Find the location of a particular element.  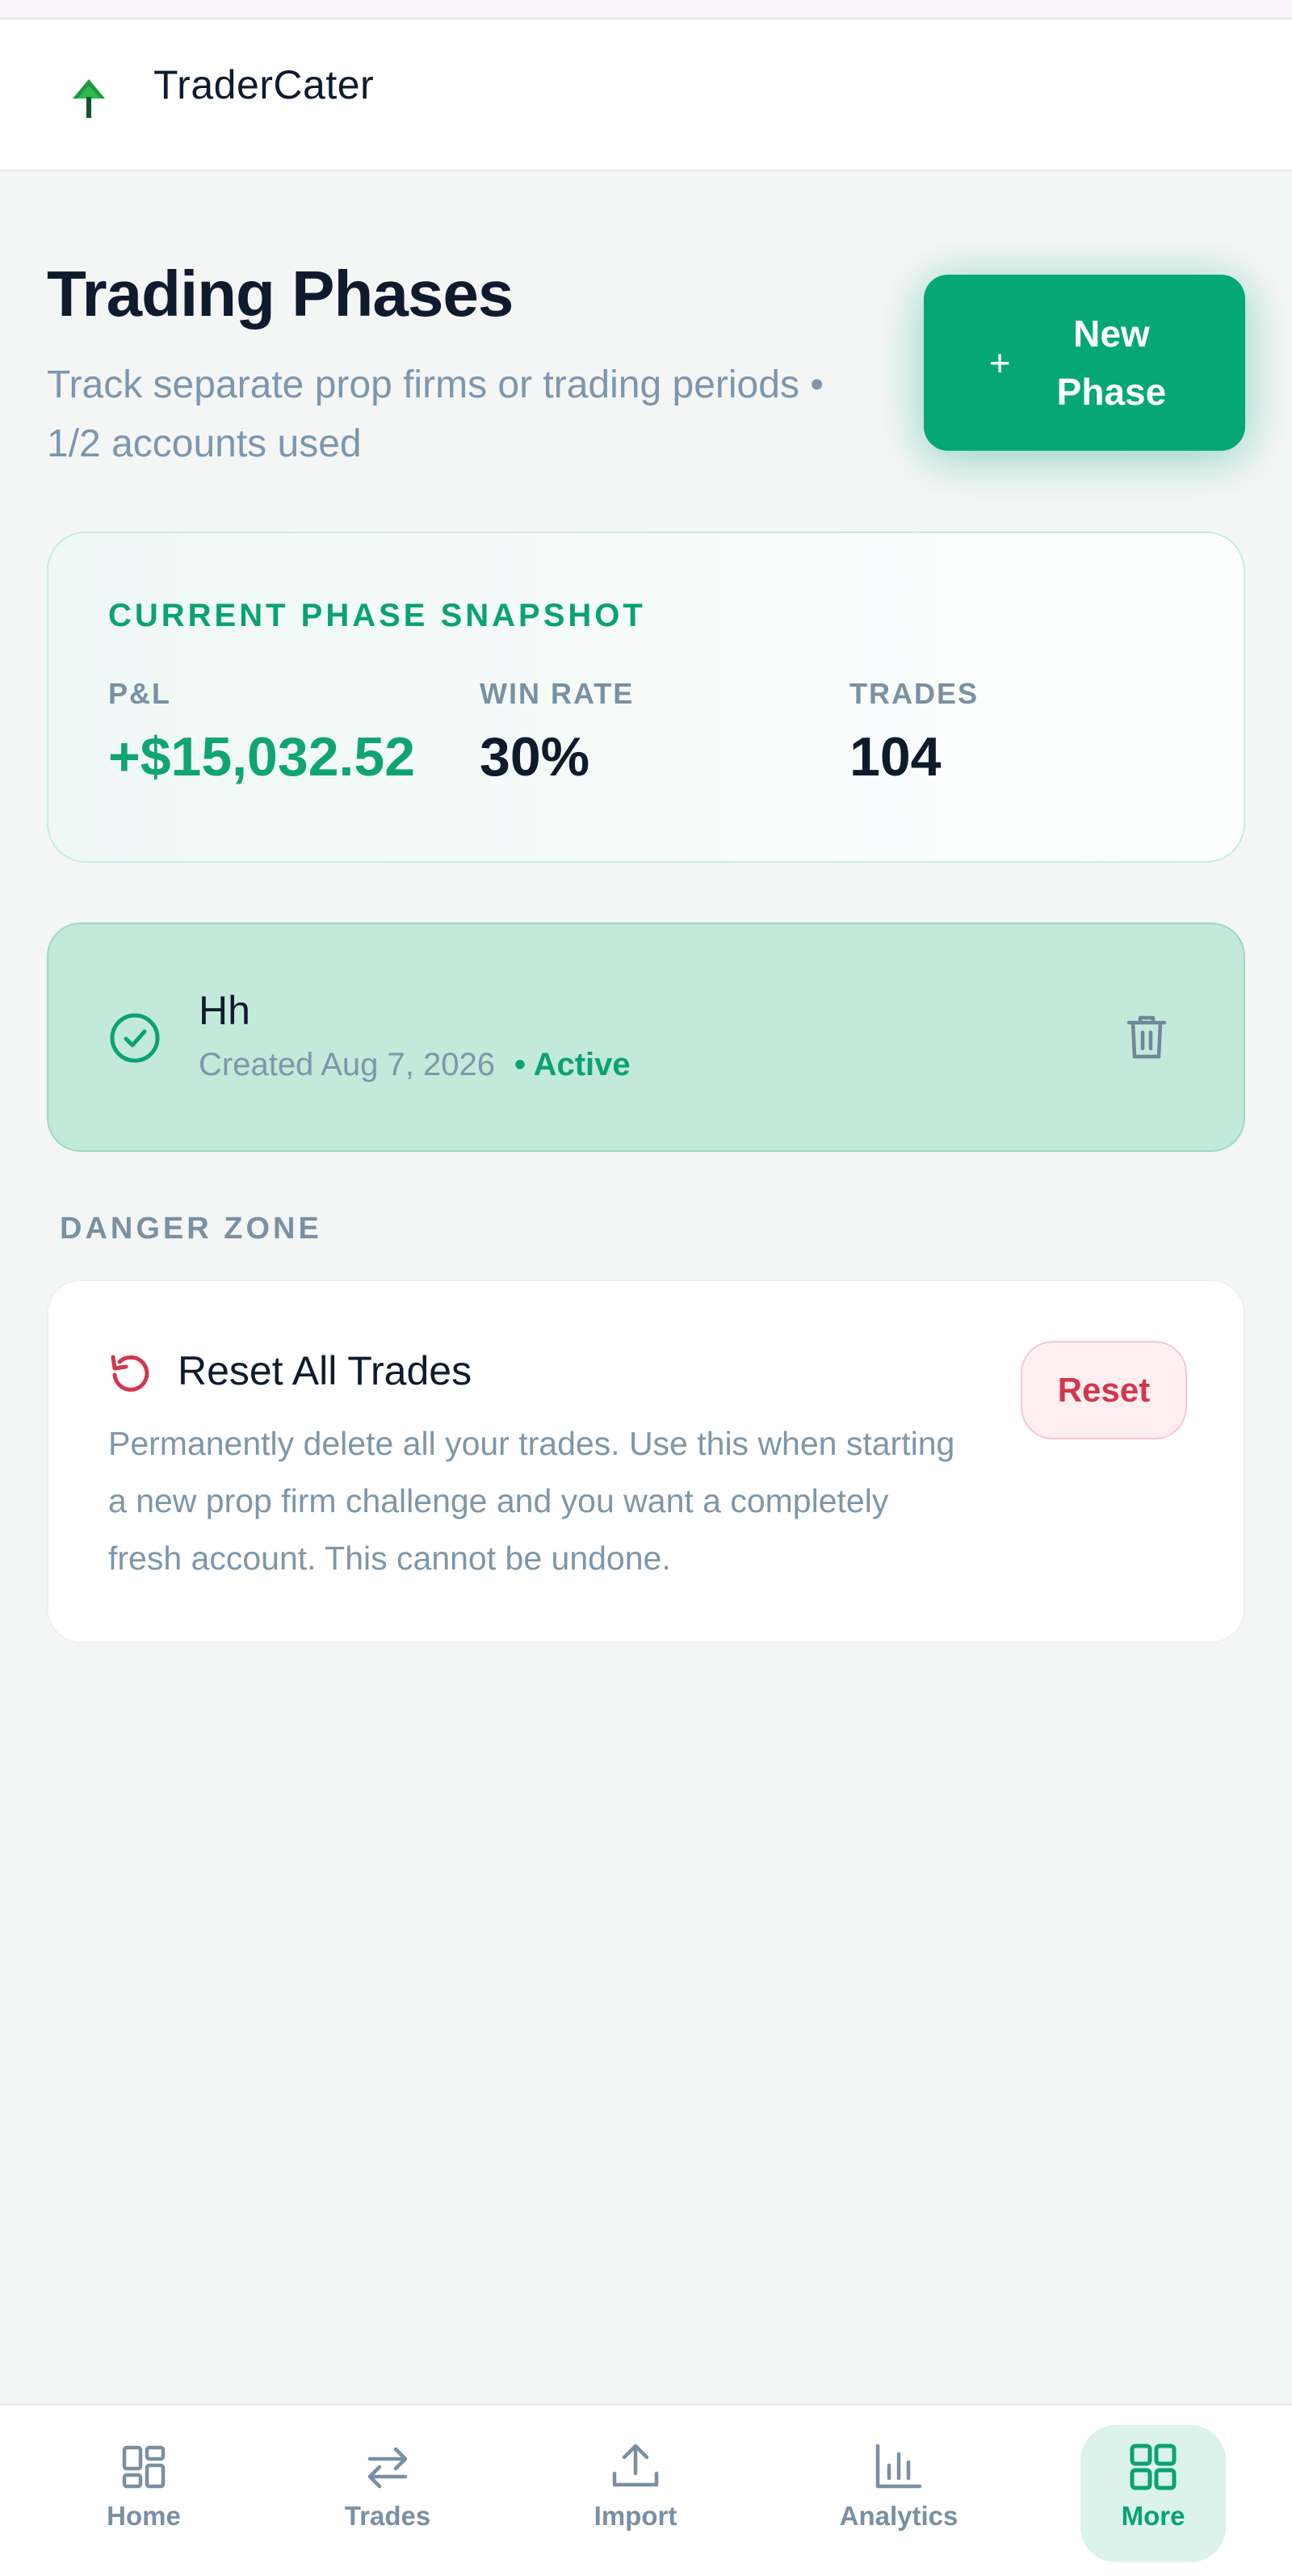

upload-icon is located at coordinates (636, 2465).